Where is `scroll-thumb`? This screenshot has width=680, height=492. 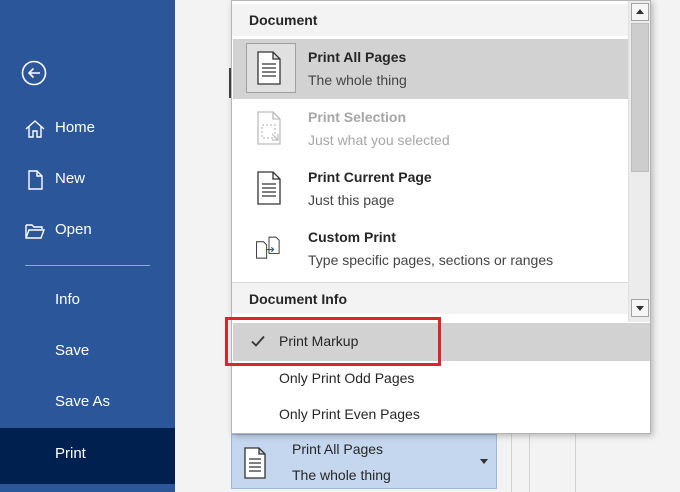
scroll-thumb is located at coordinates (640, 97).